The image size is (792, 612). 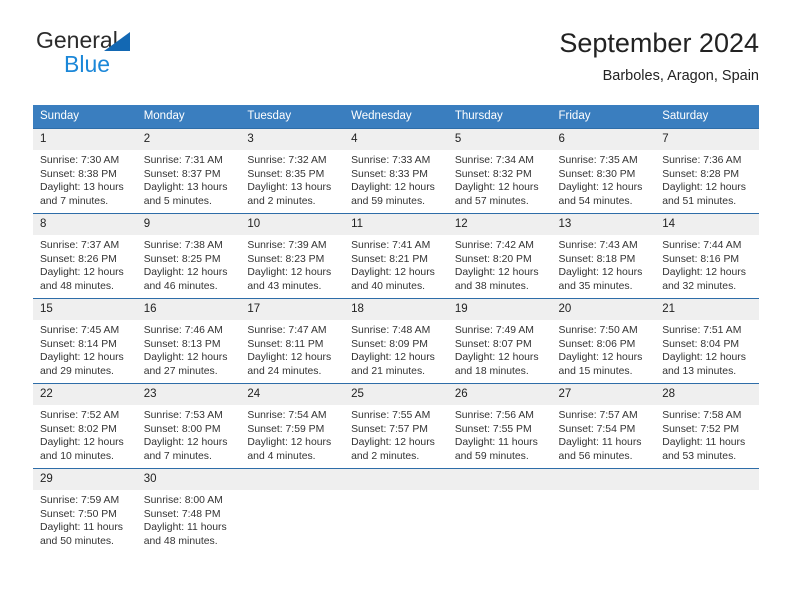 I want to click on day-number: 17, so click(x=292, y=309).